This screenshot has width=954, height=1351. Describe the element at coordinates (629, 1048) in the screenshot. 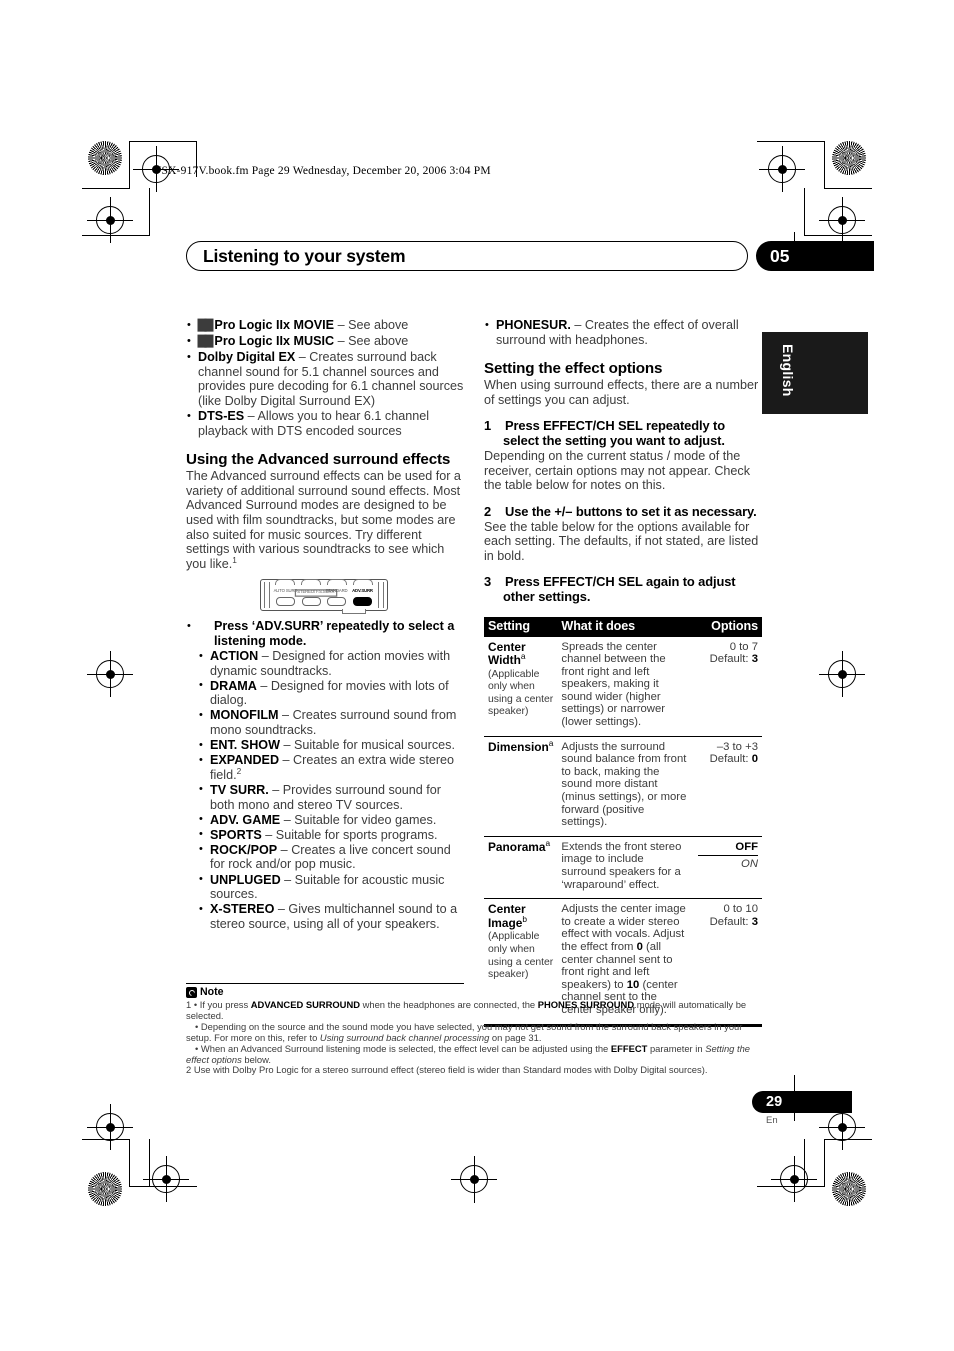

I see `note-emphasis: EFFECT` at that location.